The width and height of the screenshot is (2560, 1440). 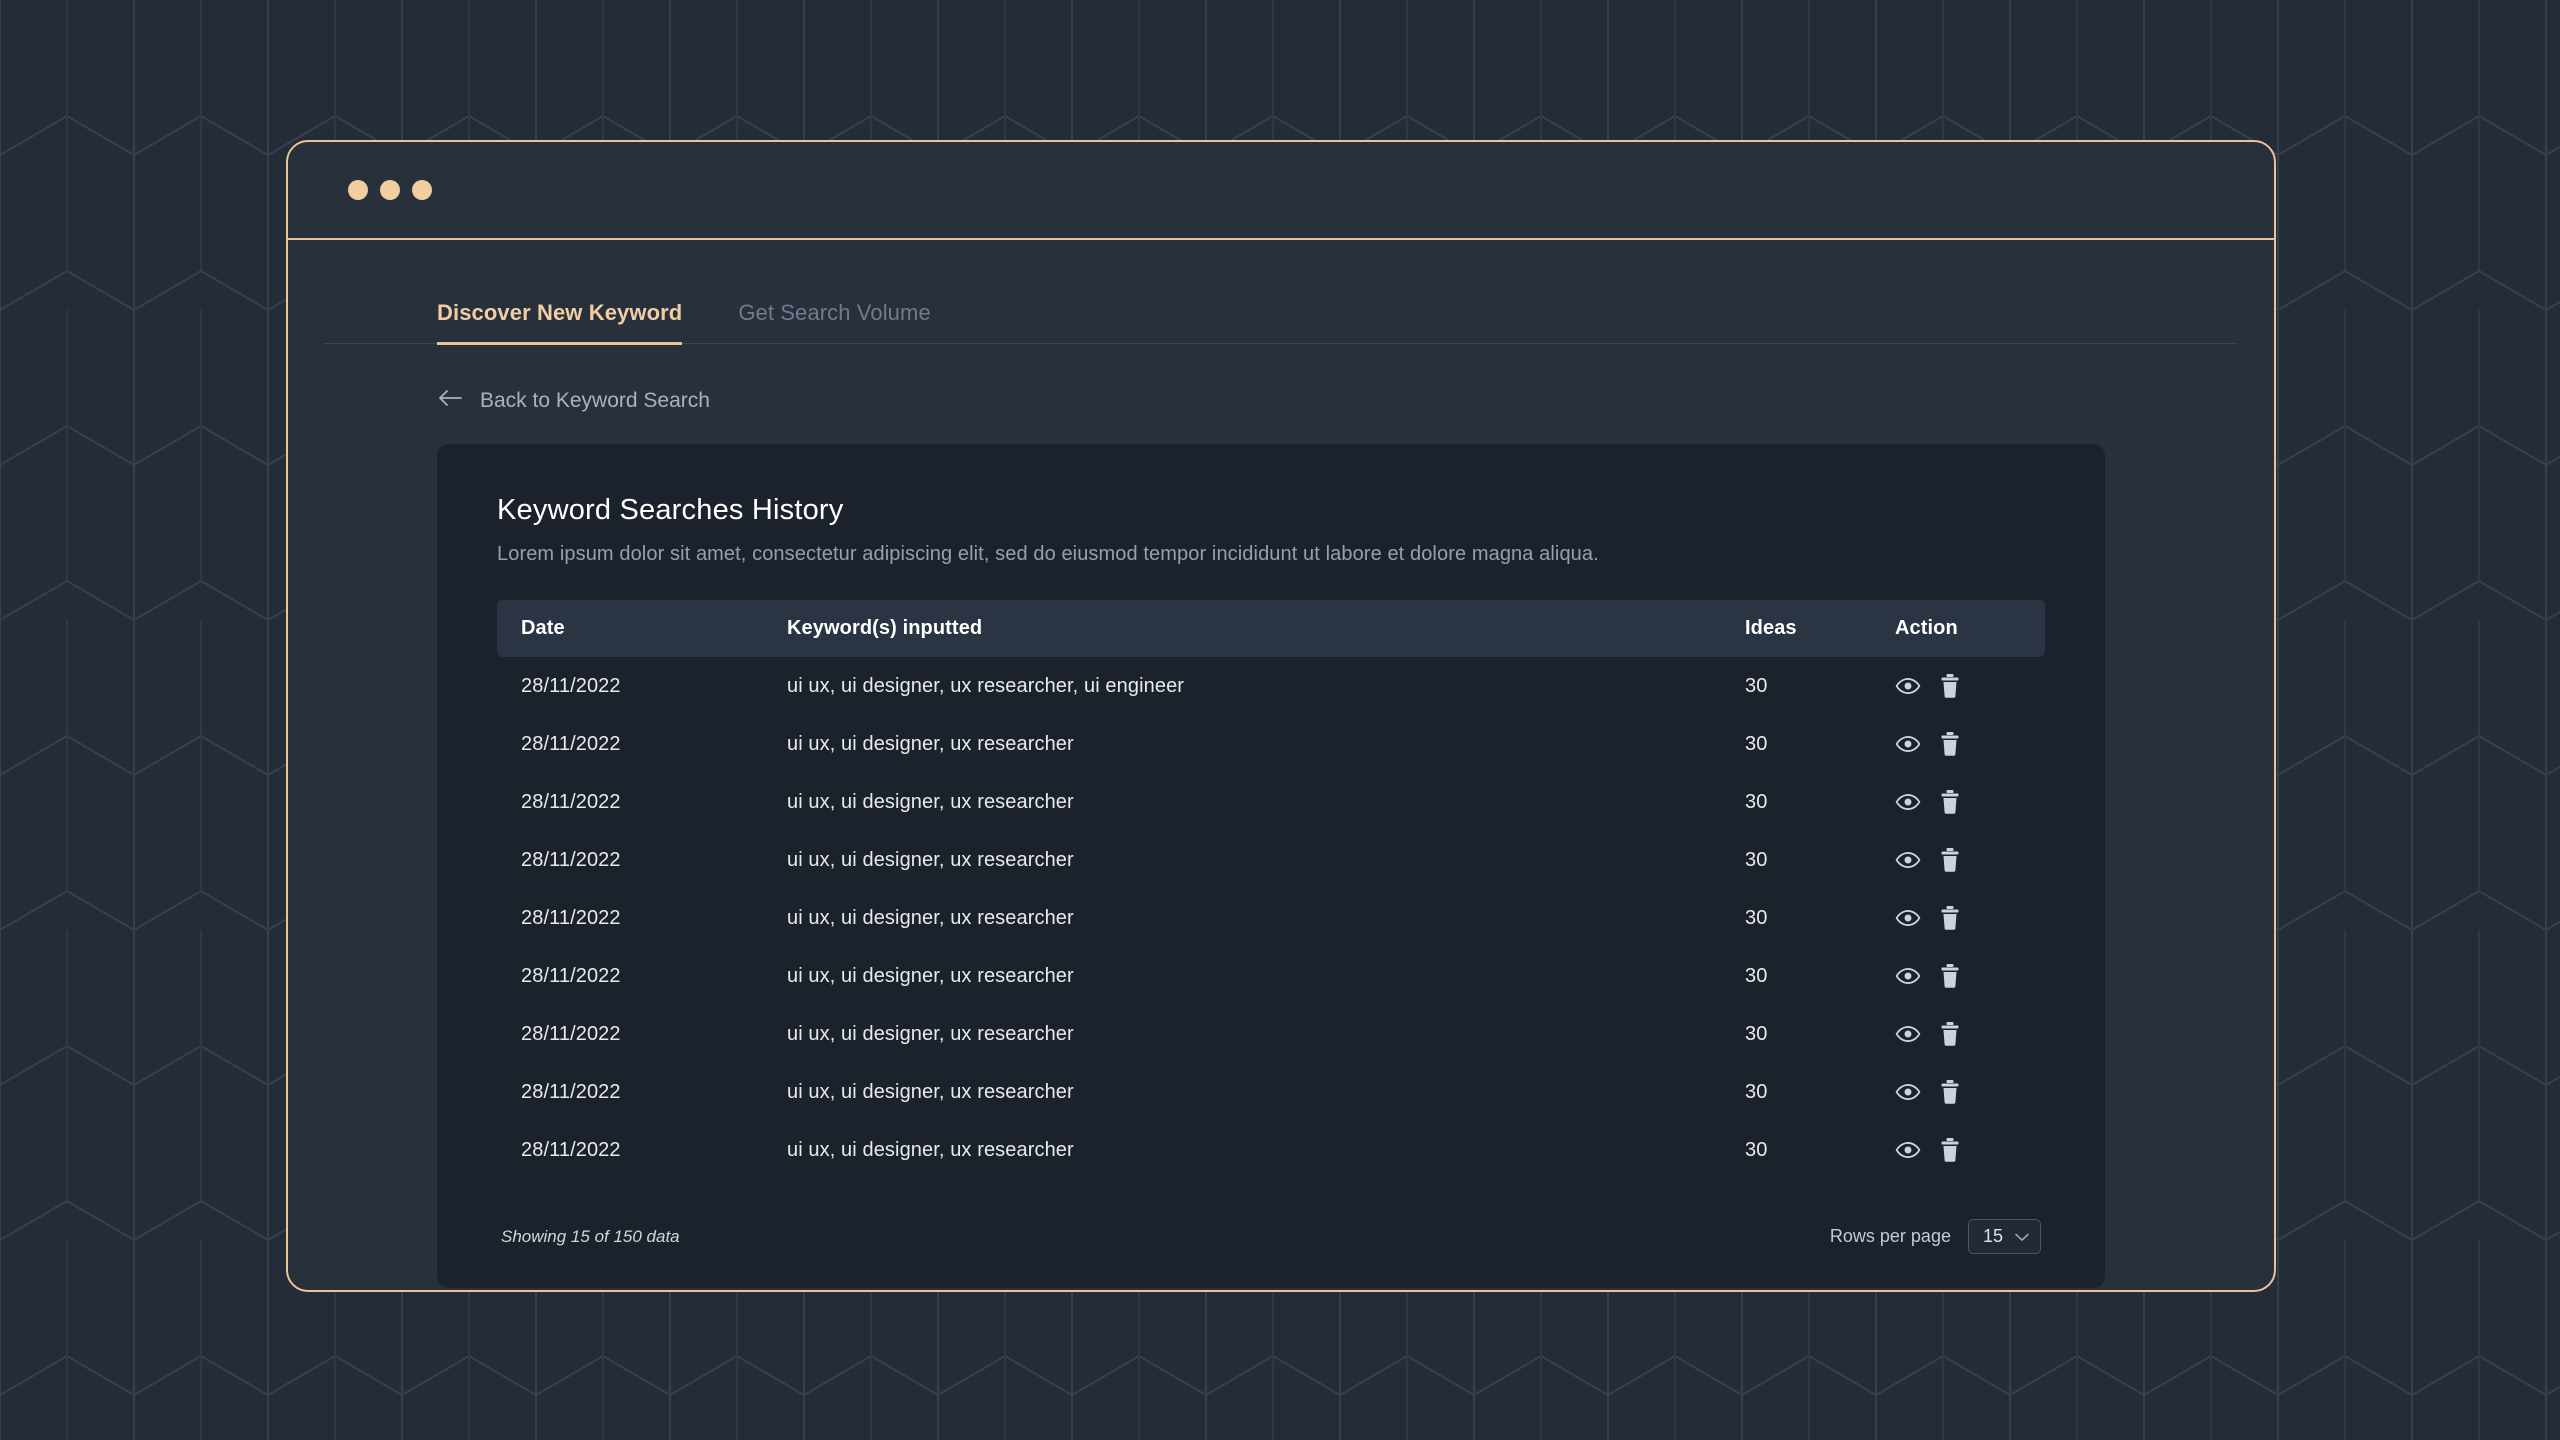 I want to click on window-dot-green, so click(x=422, y=190).